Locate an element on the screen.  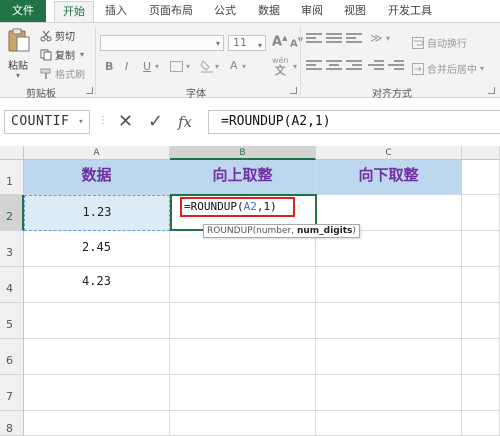
row-header-8: 8 is located at coordinates (12, 423).